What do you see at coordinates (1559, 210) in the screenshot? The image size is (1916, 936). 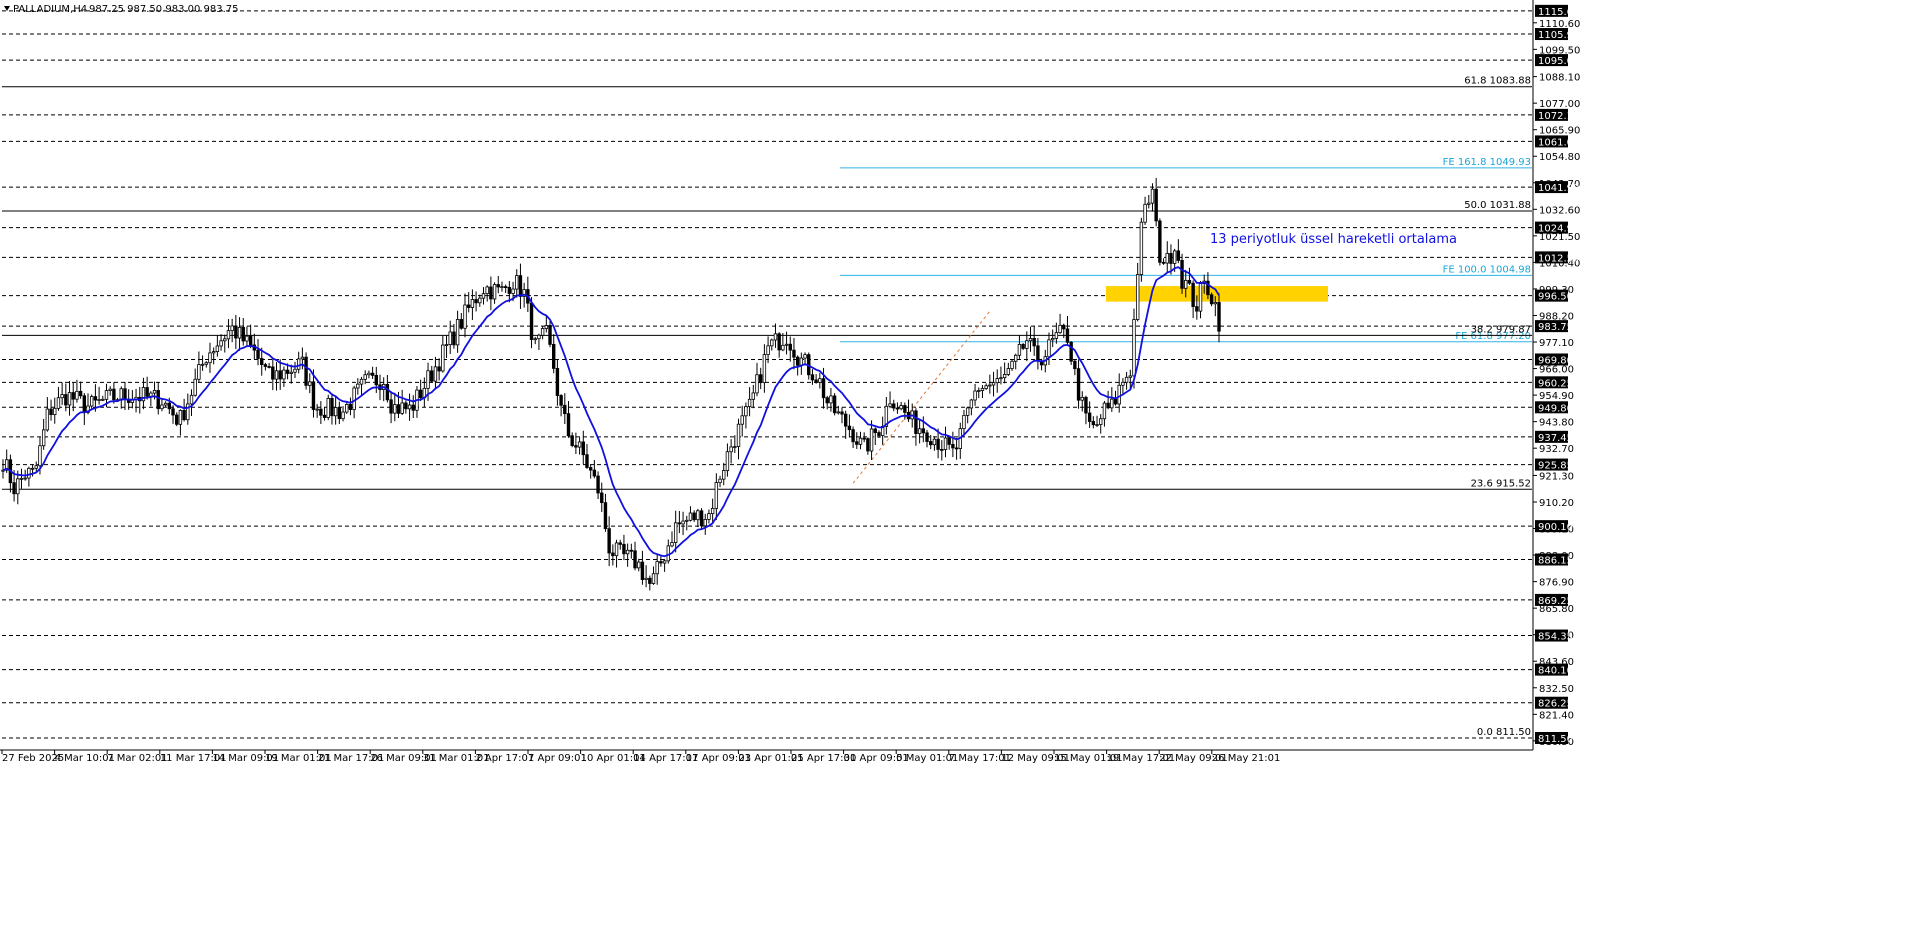 I see `price-tick-label: 1032.60` at bounding box center [1559, 210].